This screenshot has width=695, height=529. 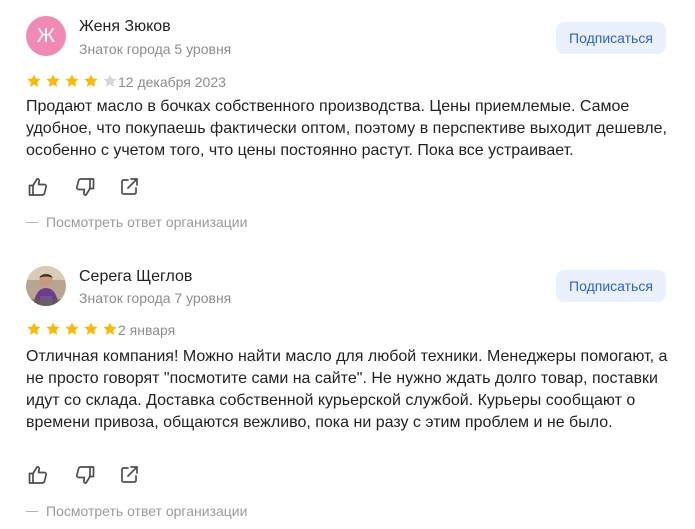 I want to click on review-date: 12 декабря 2023, so click(x=172, y=82).